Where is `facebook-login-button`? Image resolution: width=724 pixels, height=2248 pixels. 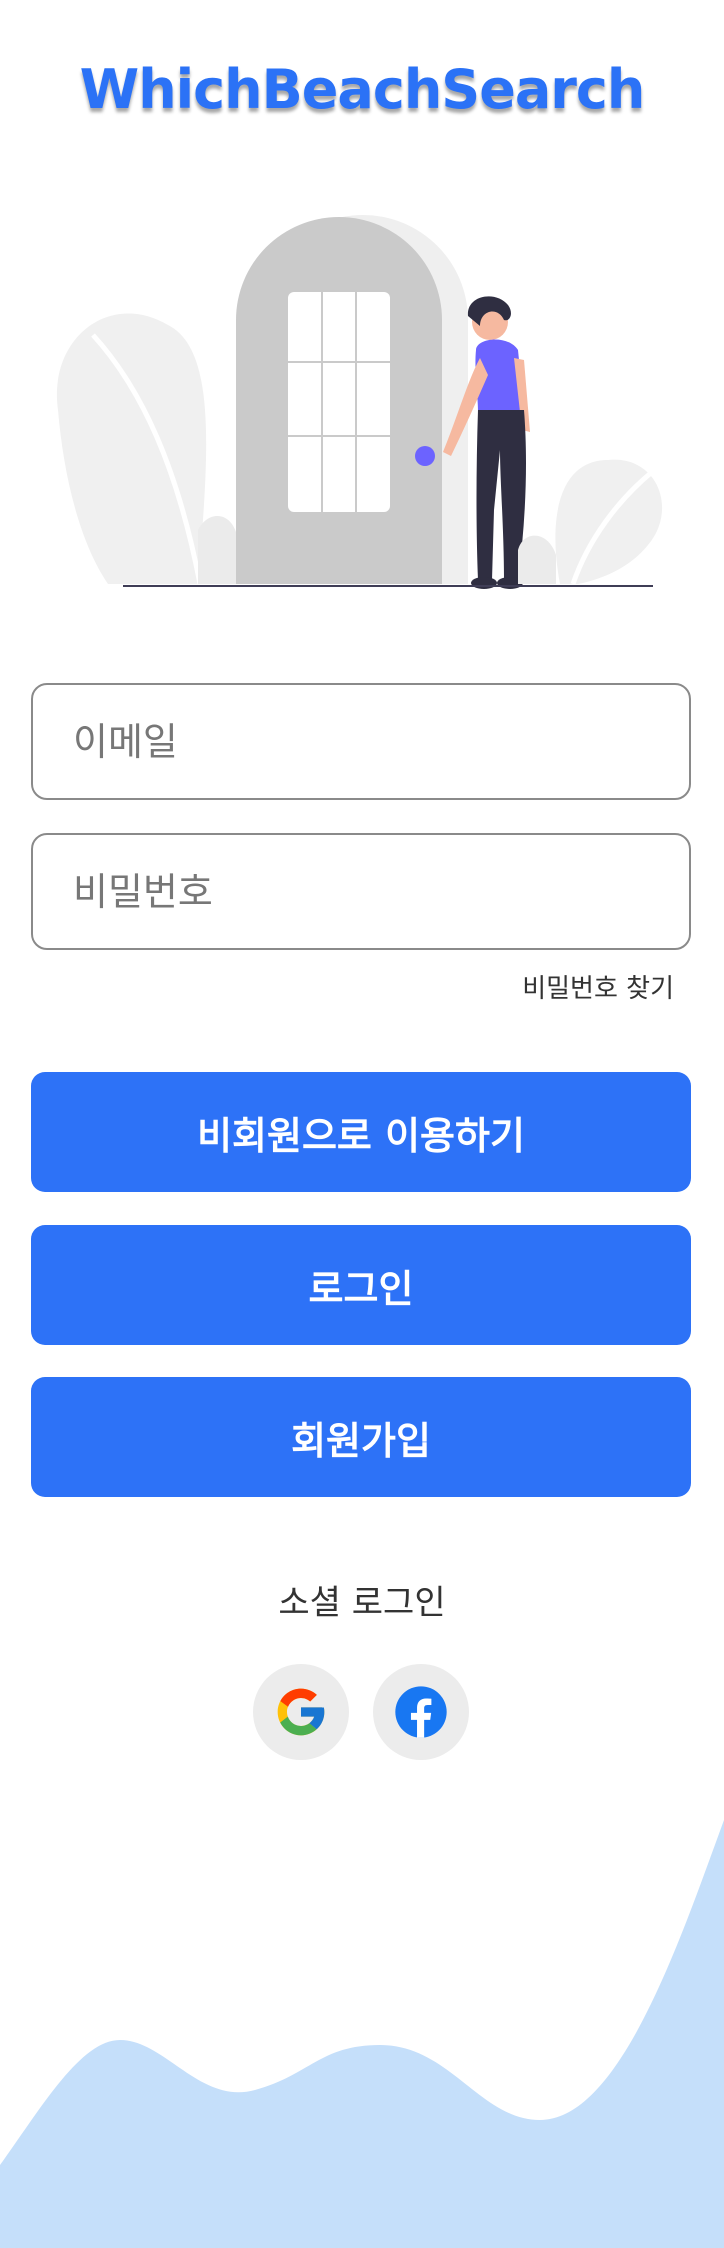
facebook-login-button is located at coordinates (421, 1712).